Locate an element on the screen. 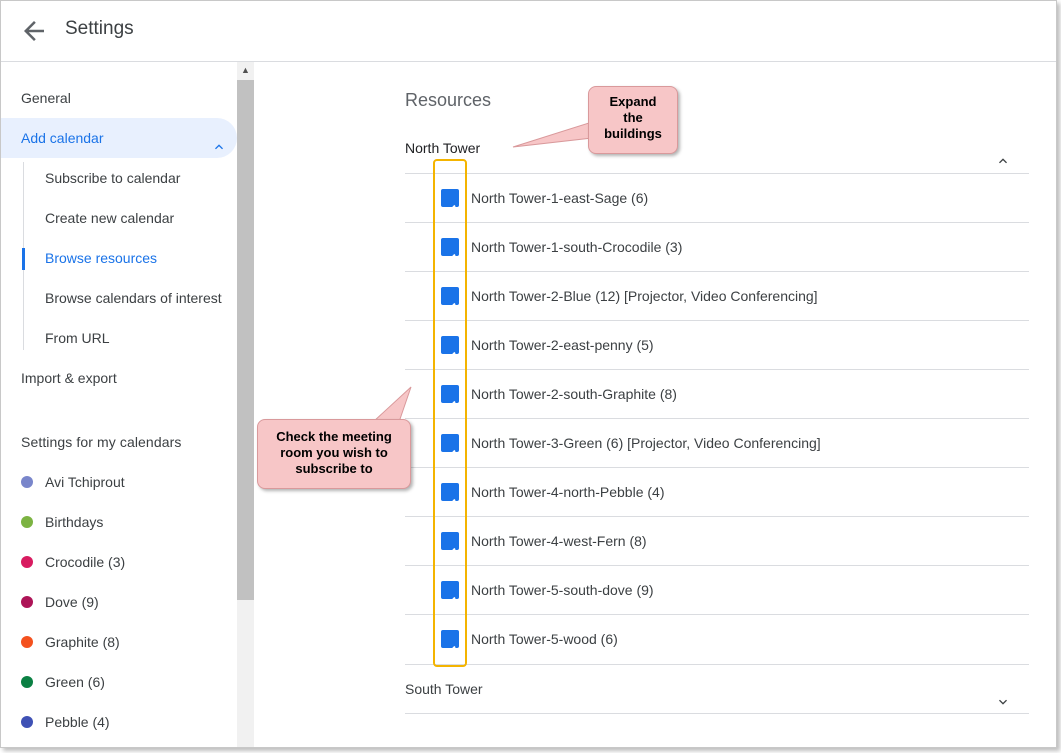  callout-expand-buildings: Expand the buildings is located at coordinates (633, 120).